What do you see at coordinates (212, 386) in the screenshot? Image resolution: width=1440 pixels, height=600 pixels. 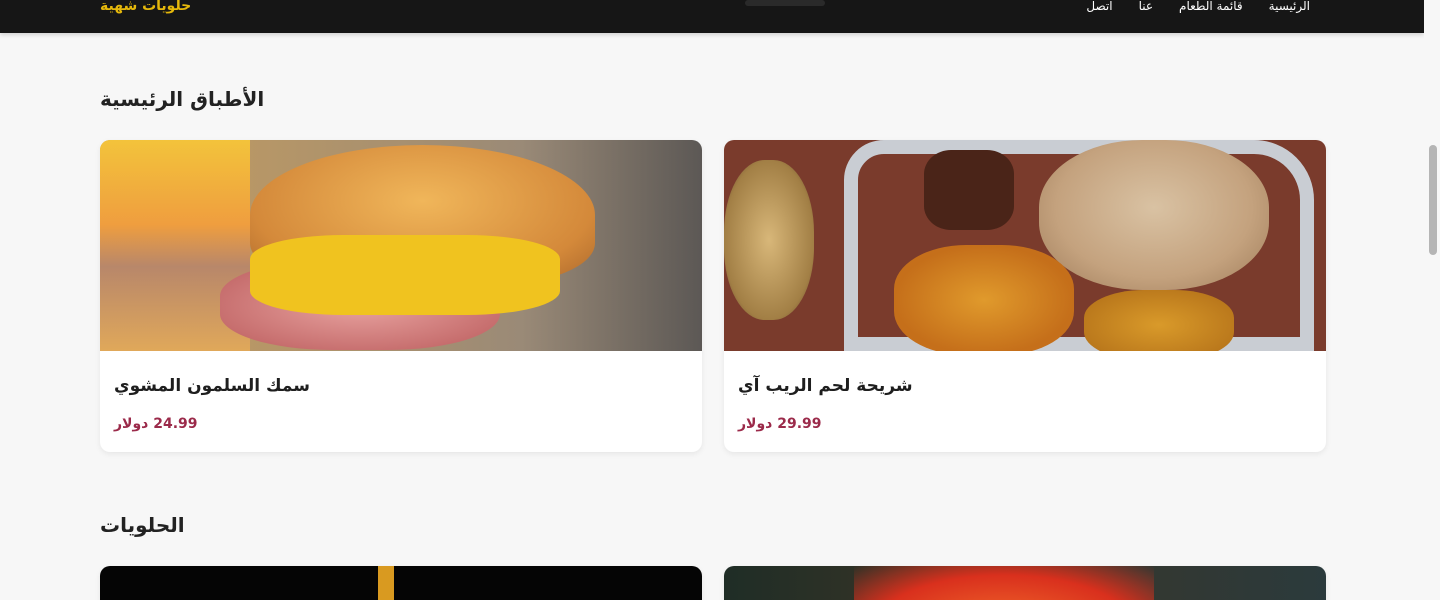 I see `dish-name: سمك السلمون المشوي` at bounding box center [212, 386].